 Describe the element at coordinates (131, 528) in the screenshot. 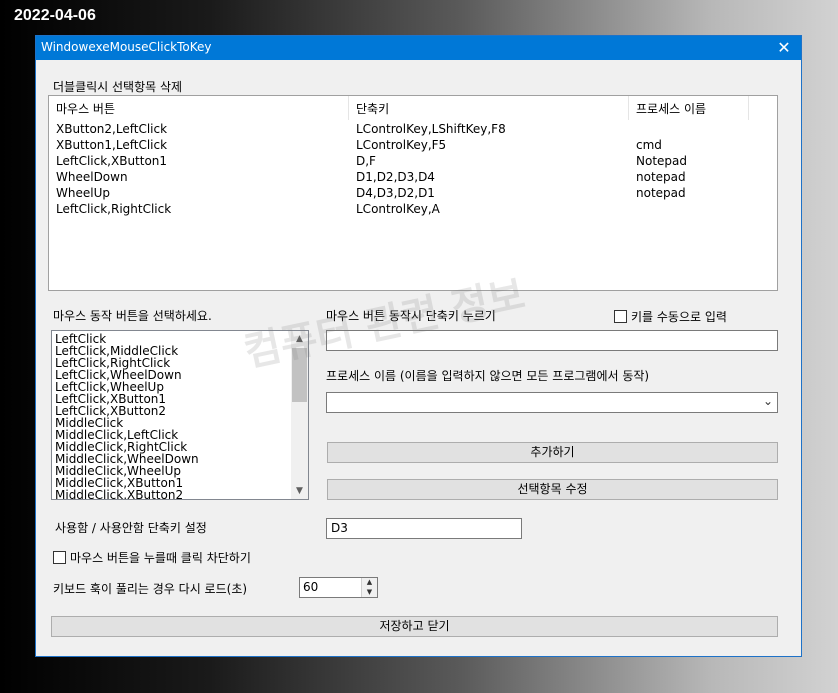

I see `toggle-hotkey-label: 사용함 / 사용안함 단축키 설정` at that location.